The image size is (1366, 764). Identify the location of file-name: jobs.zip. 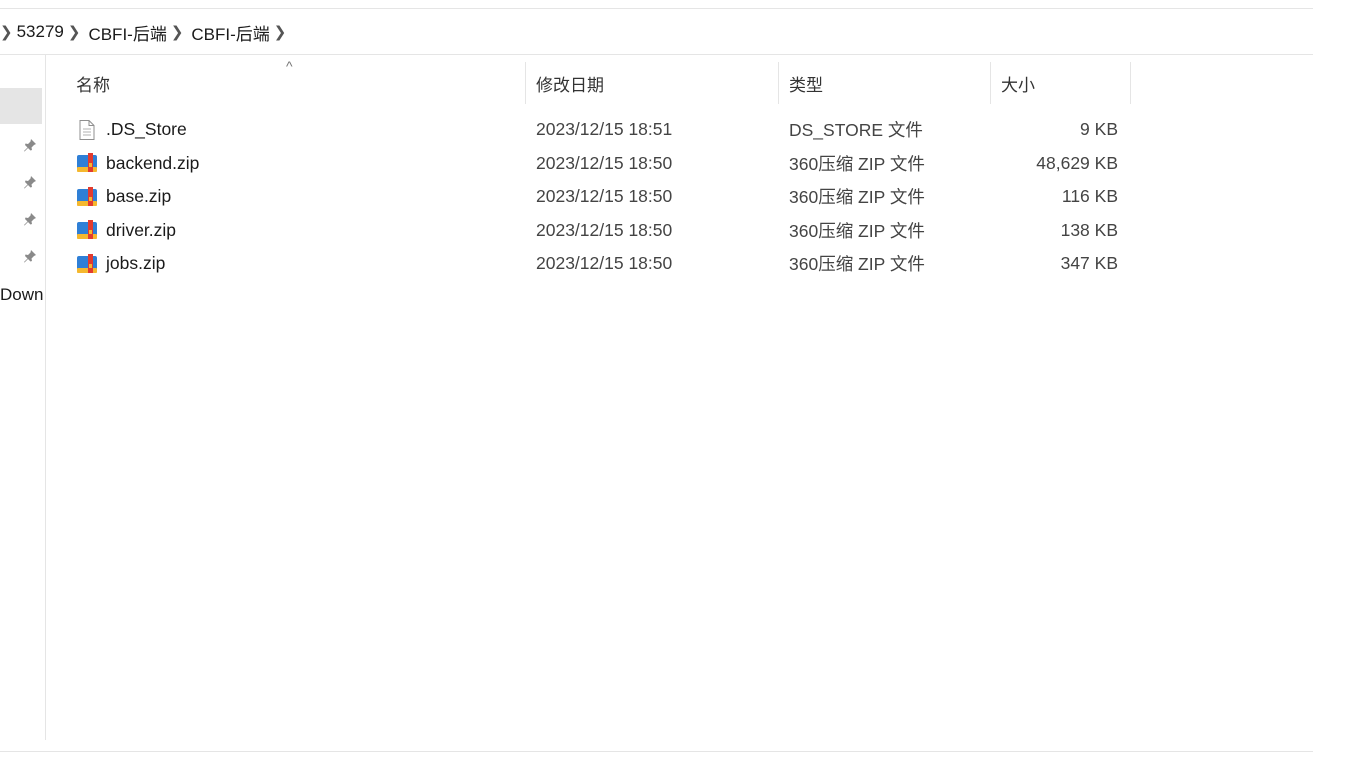
(136, 263).